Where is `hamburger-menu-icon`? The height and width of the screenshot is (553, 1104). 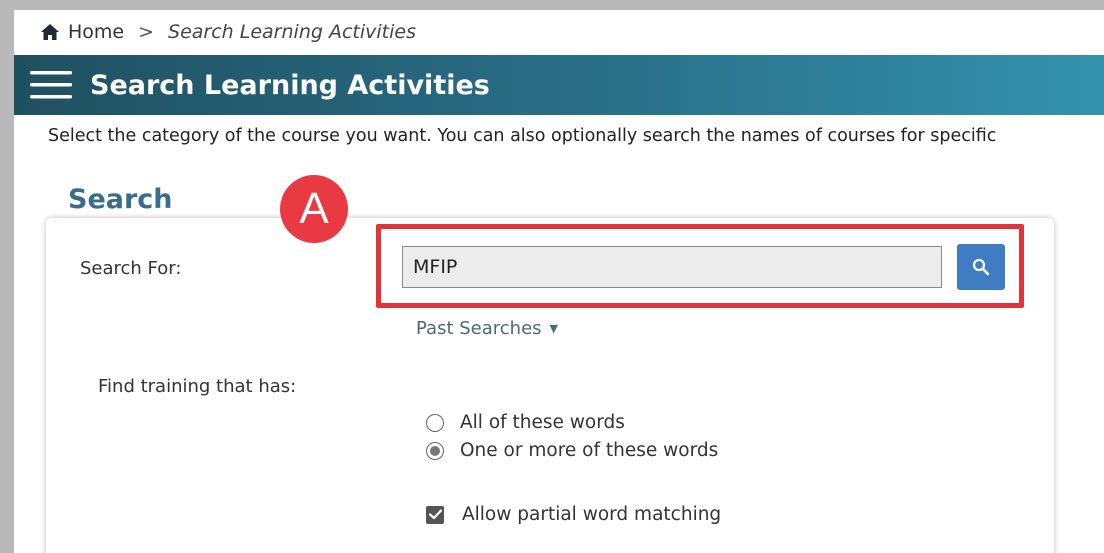 hamburger-menu-icon is located at coordinates (51, 85).